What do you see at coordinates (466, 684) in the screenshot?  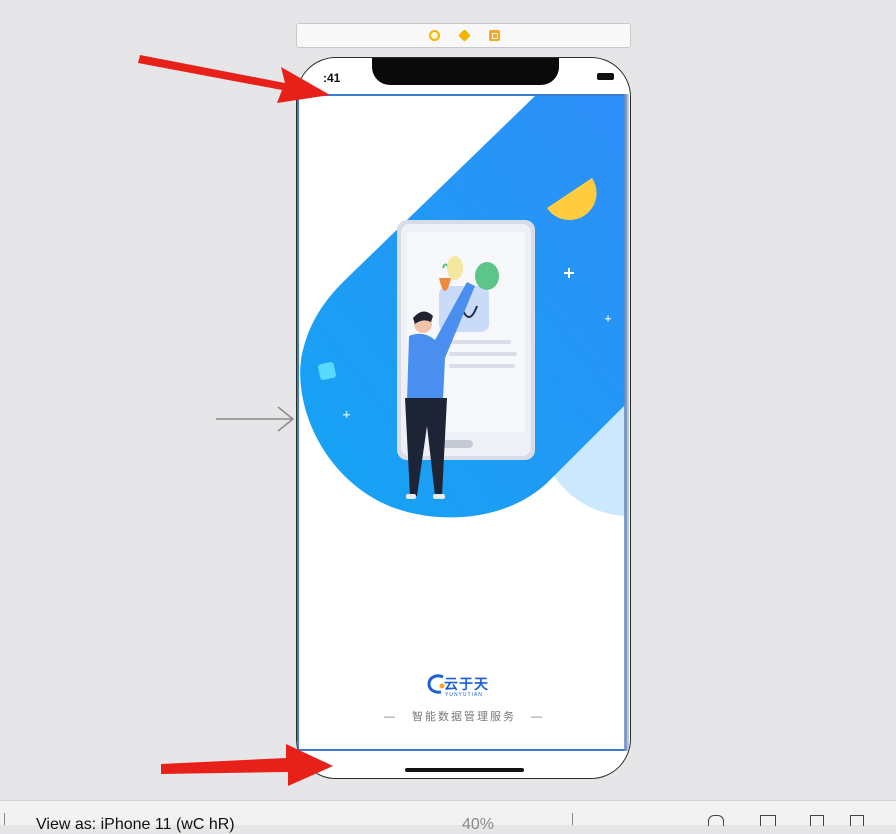 I see `logo-name: 云于天` at bounding box center [466, 684].